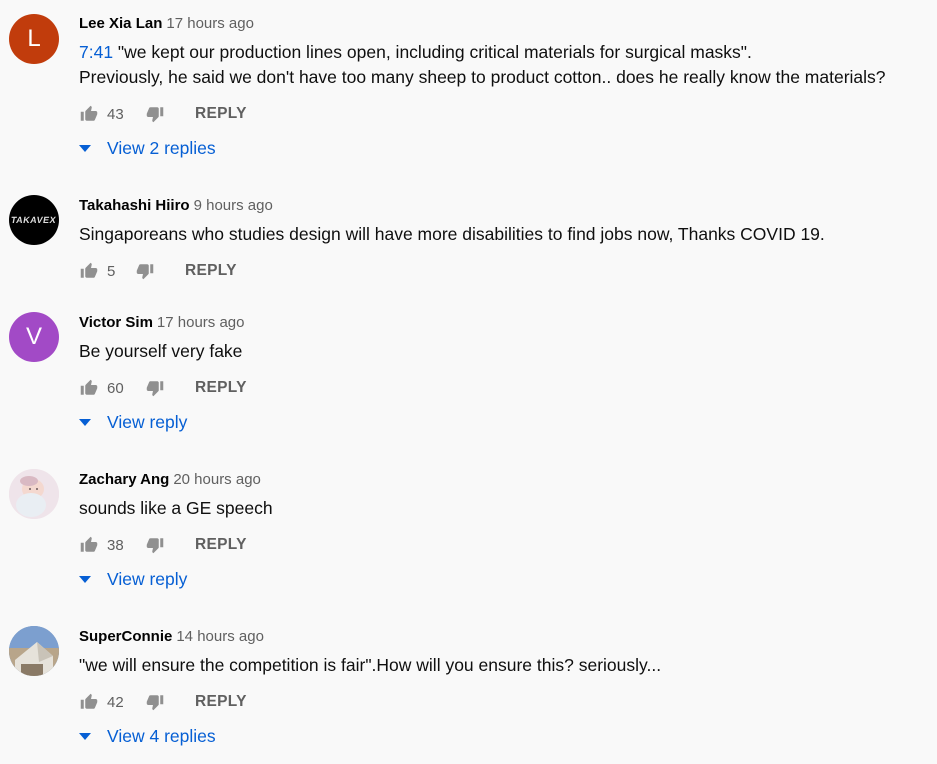  Describe the element at coordinates (125, 636) in the screenshot. I see `author-name: SuperConnie` at that location.